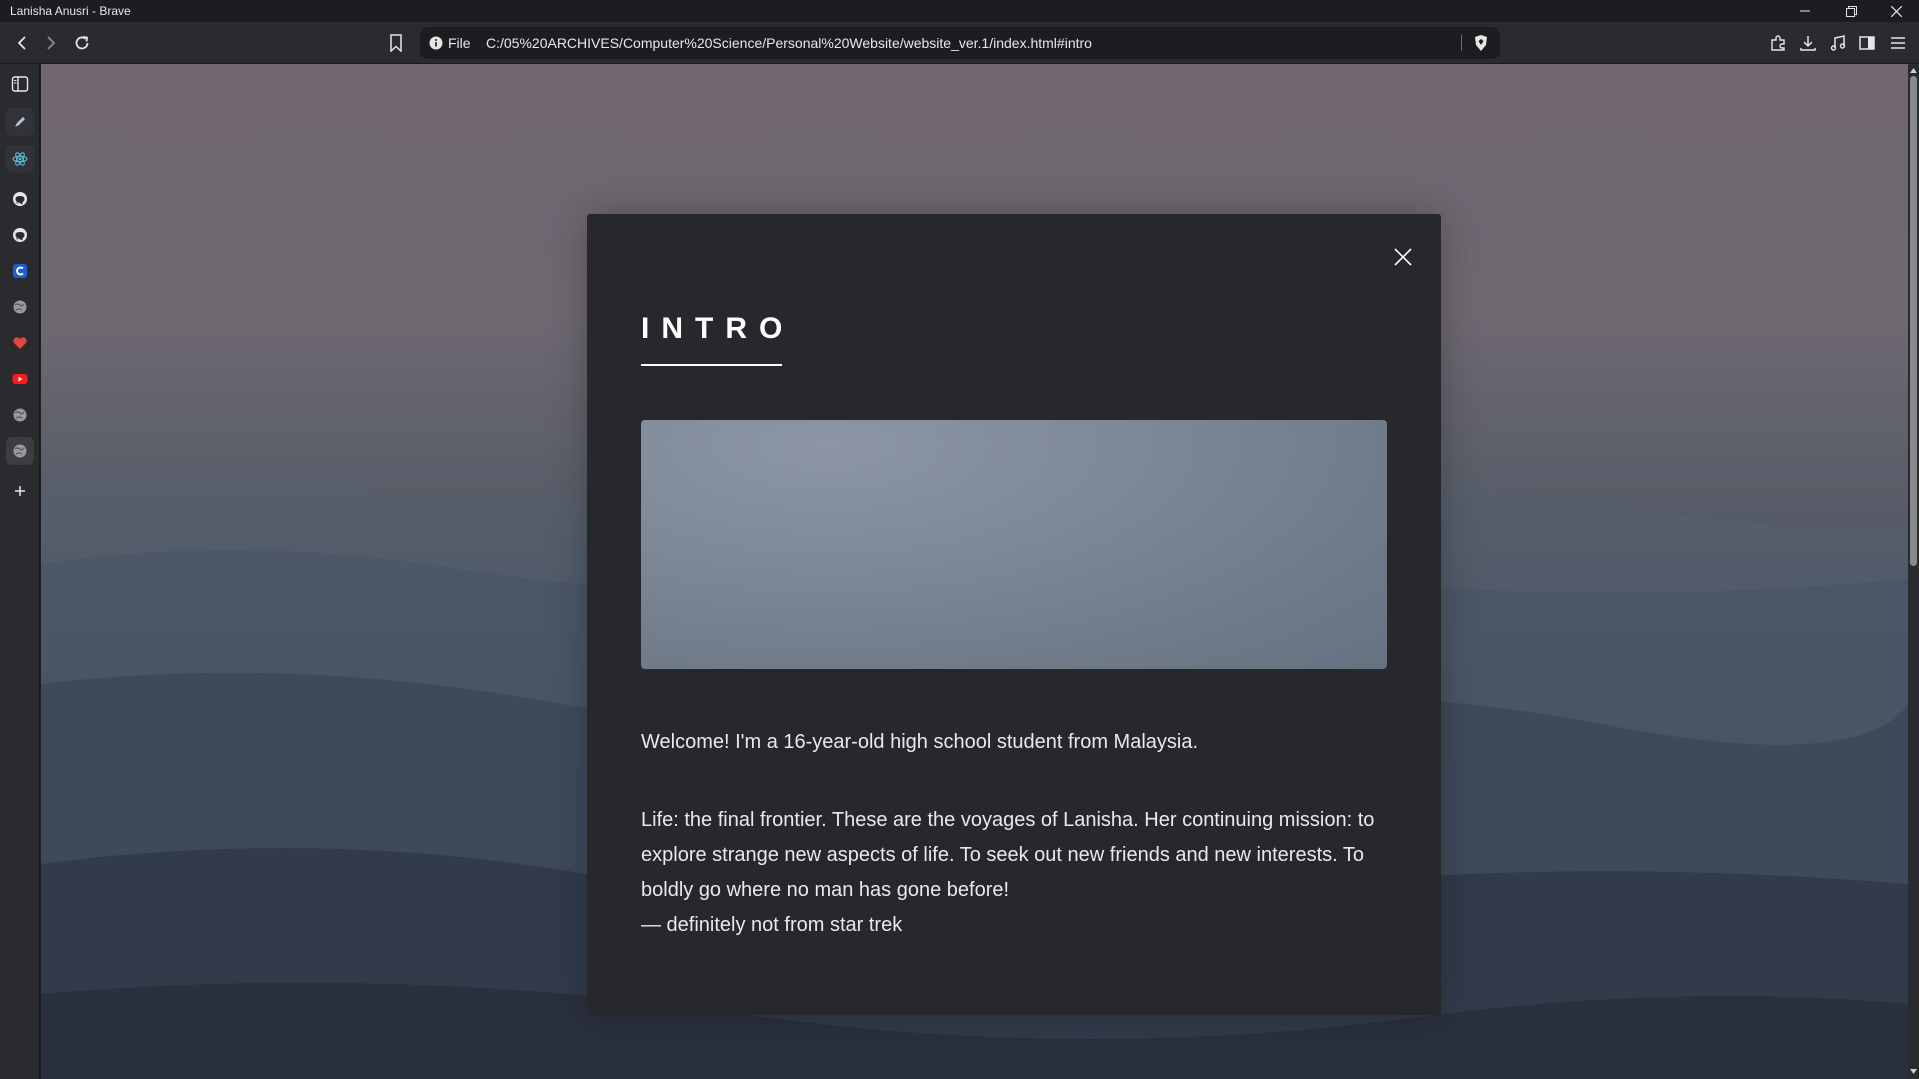 This screenshot has width=1919, height=1079. I want to click on reload-button, so click(82, 43).